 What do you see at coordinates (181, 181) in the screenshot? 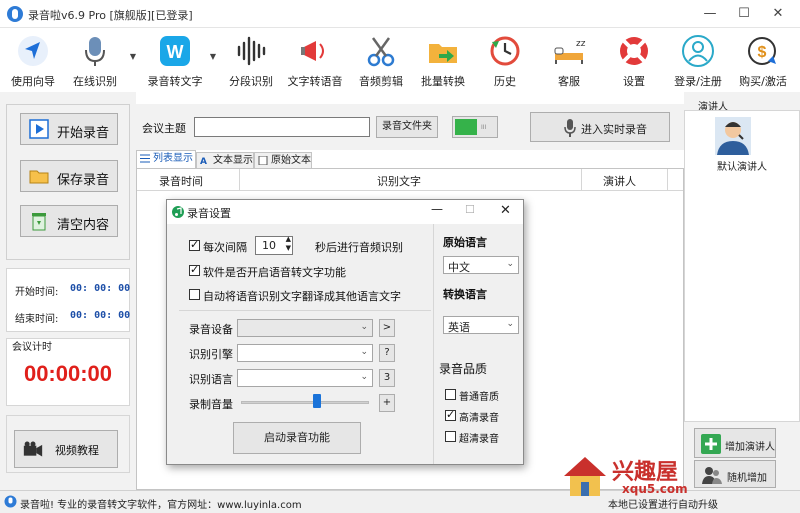
I see `column-header-time: 录音时间` at bounding box center [181, 181].